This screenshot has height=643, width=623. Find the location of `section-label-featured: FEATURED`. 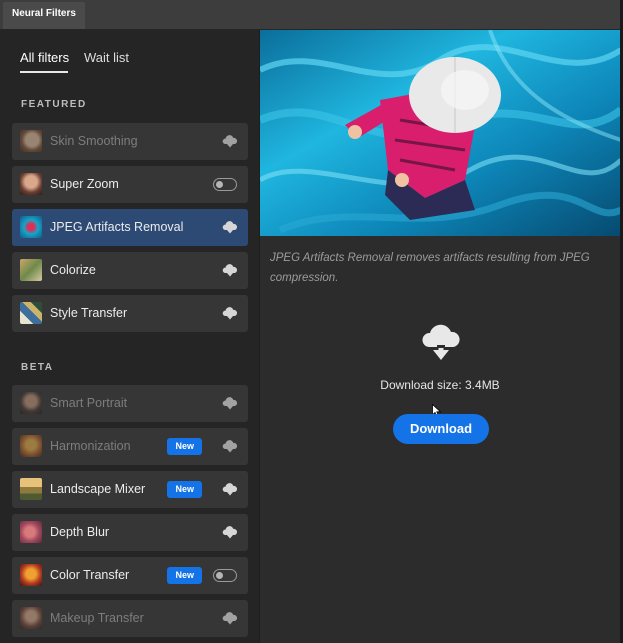

section-label-featured: FEATURED is located at coordinates (54, 104).